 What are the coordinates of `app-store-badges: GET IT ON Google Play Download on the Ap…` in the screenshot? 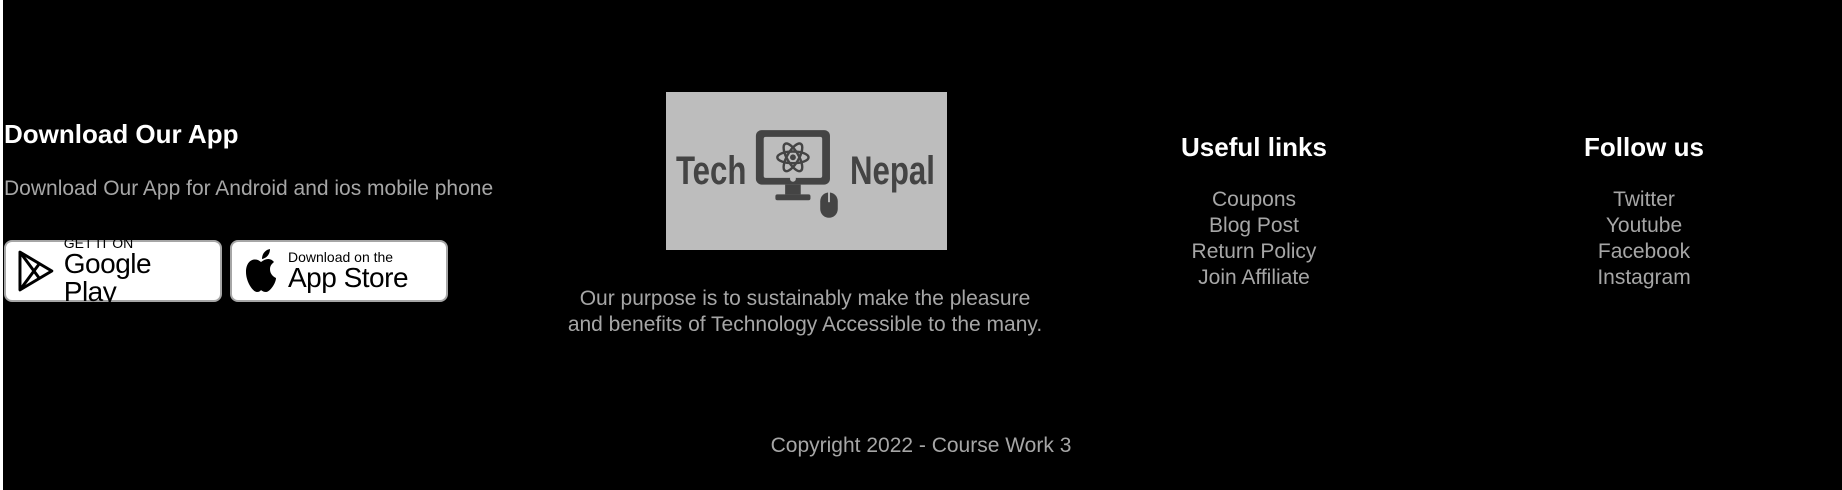 It's located at (226, 271).